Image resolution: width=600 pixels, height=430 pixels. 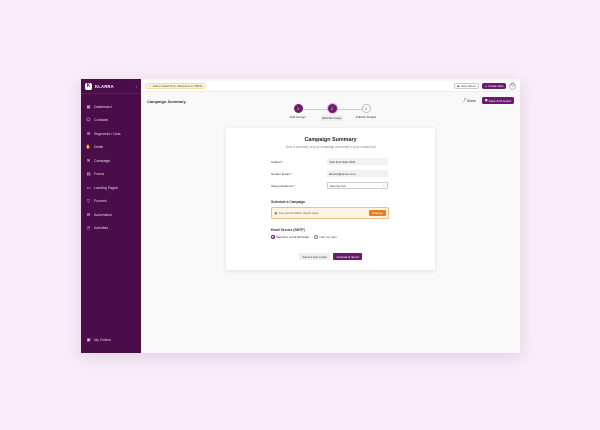 What do you see at coordinates (288, 230) in the screenshot?
I see `email-service-heading: Email Service (SMTP)` at bounding box center [288, 230].